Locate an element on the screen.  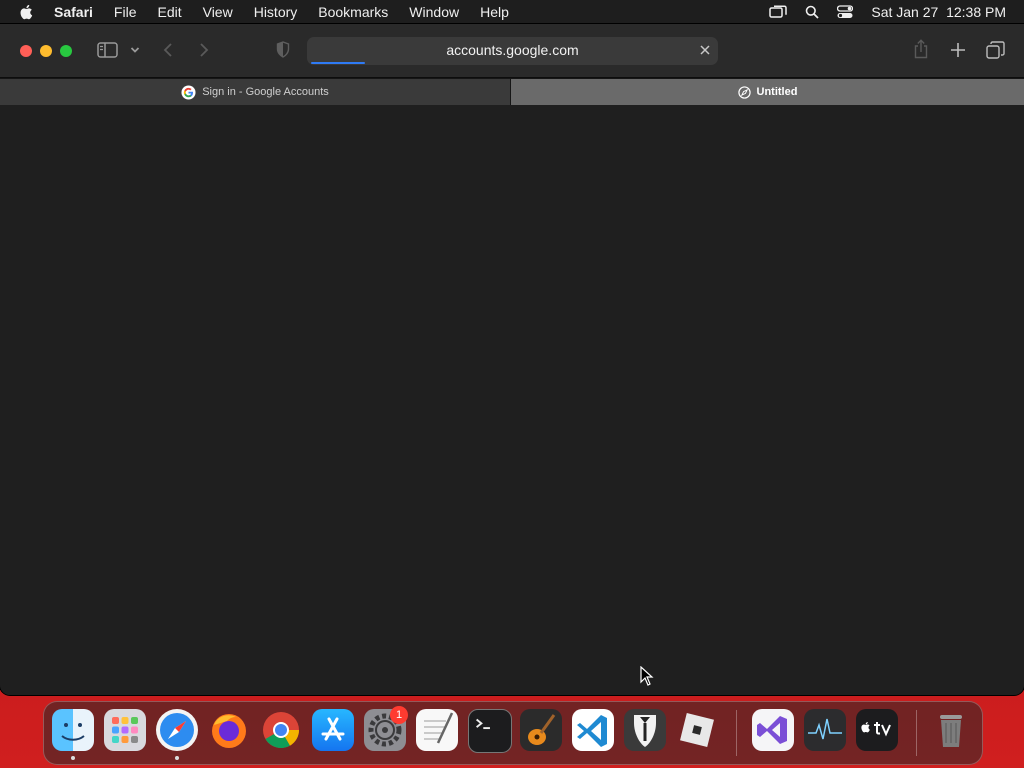
dock-safari is located at coordinates (177, 730).